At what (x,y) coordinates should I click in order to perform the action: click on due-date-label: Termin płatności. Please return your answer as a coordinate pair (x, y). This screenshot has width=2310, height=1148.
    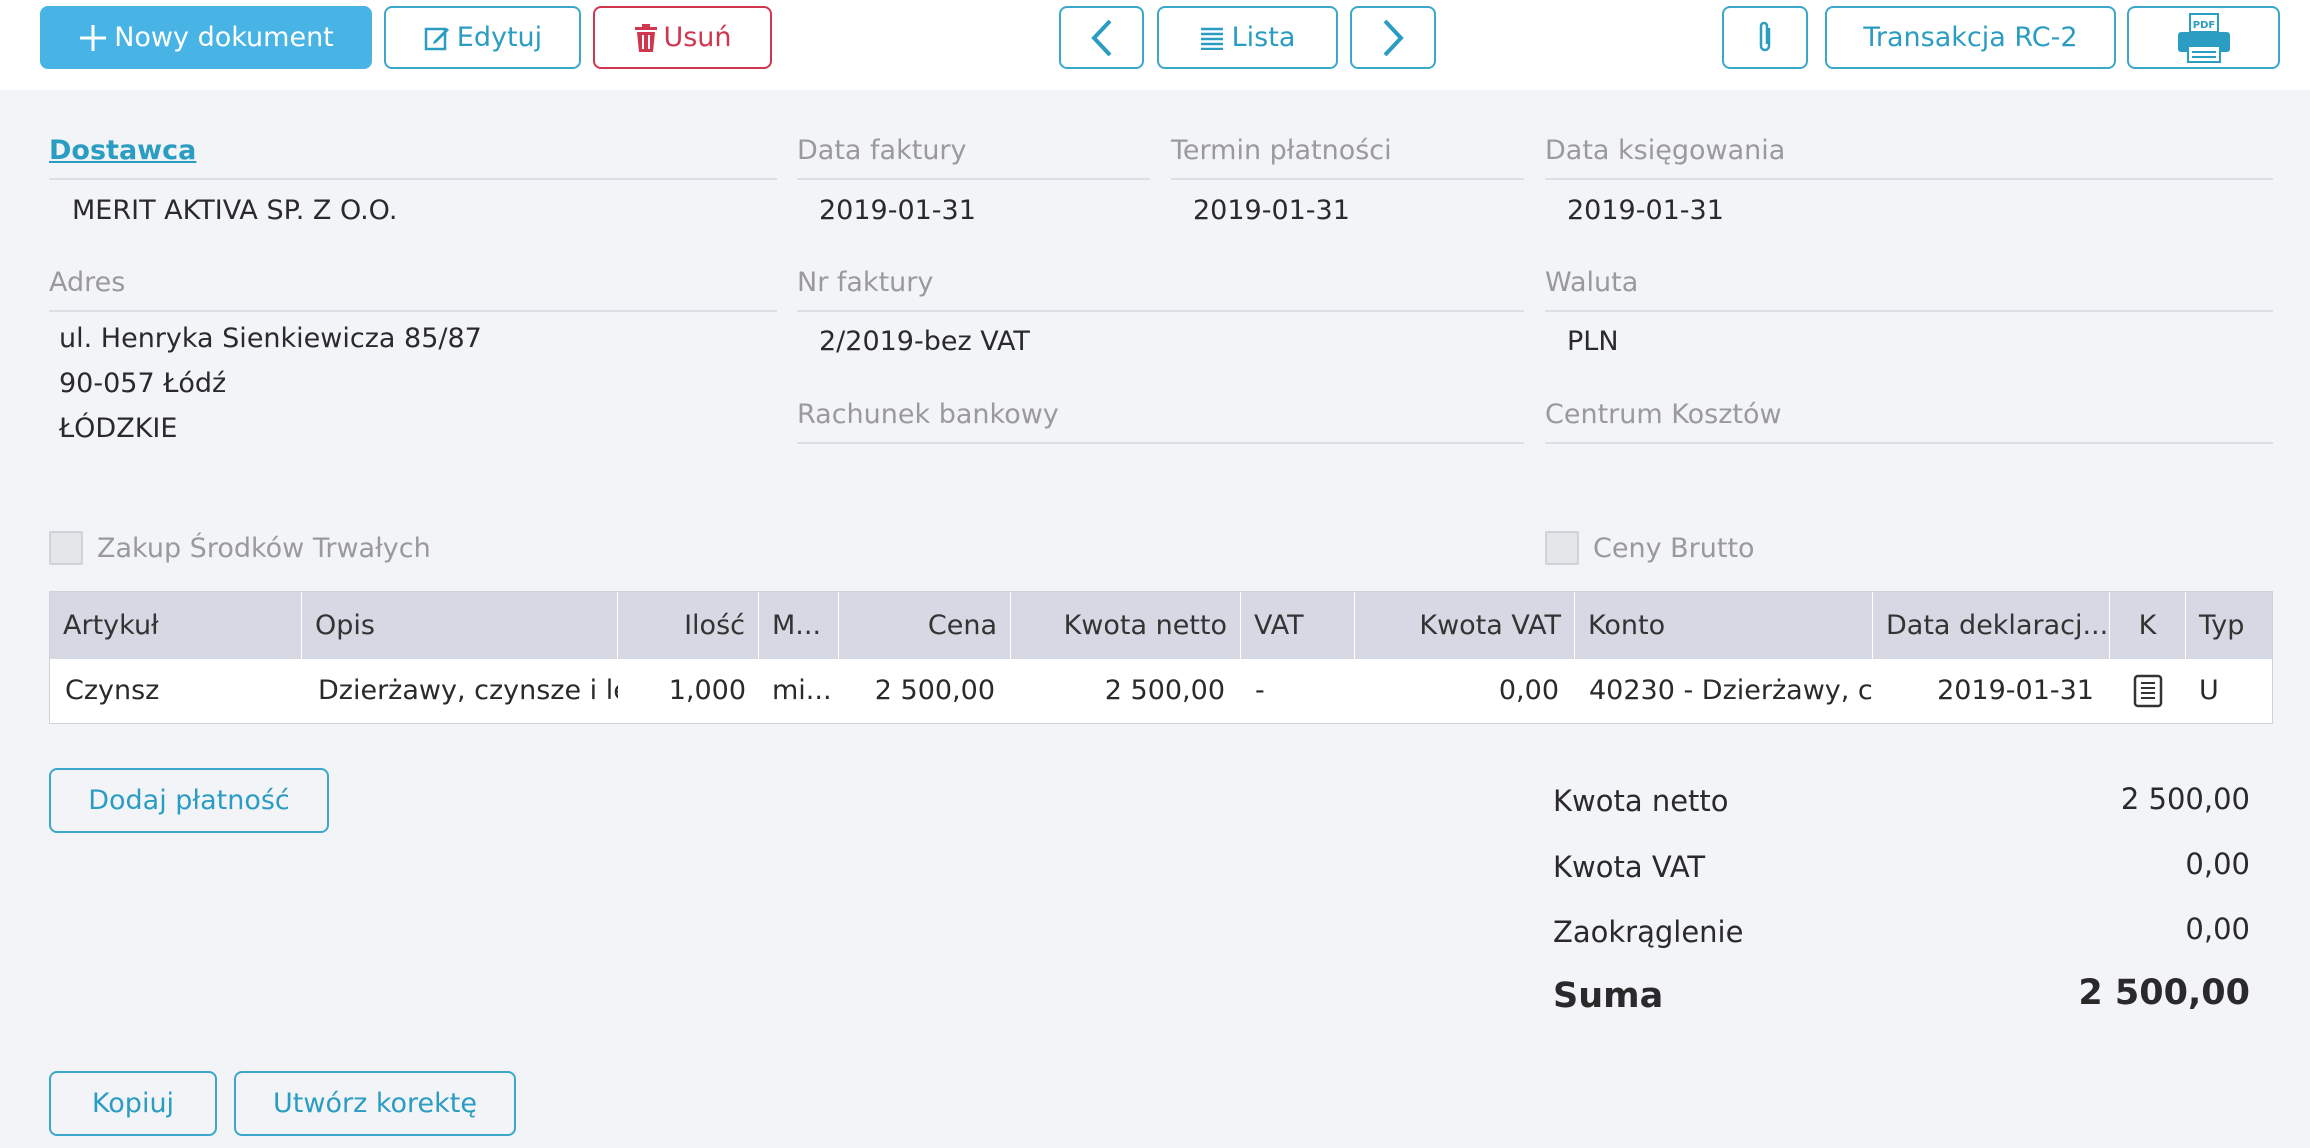
    Looking at the image, I should click on (1347, 155).